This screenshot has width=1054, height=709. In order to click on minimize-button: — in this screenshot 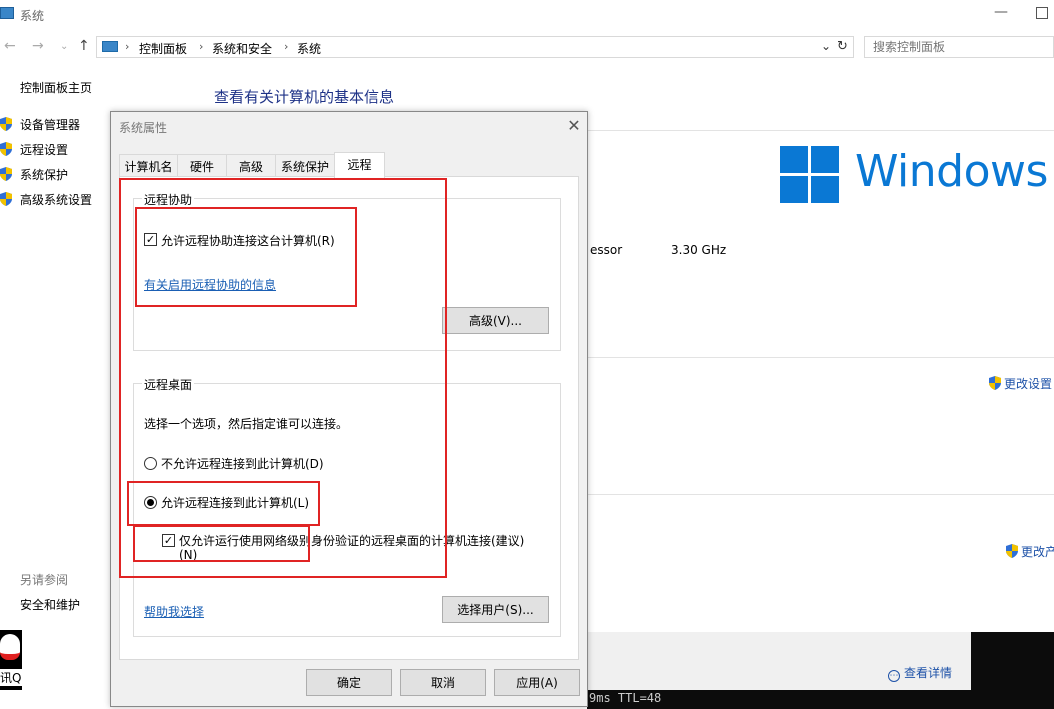, I will do `click(1001, 14)`.